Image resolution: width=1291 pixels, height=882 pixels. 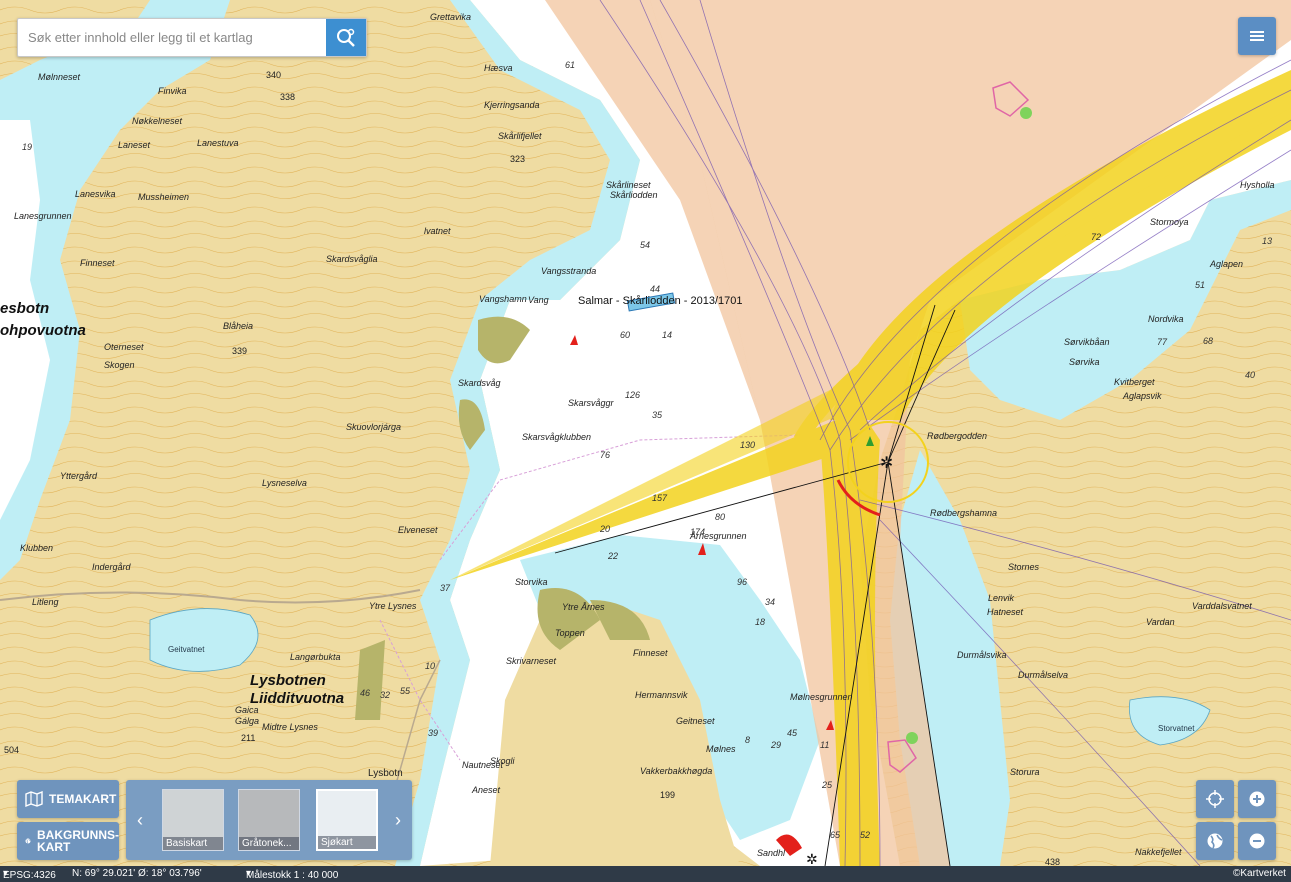 What do you see at coordinates (1134, 382) in the screenshot?
I see `place-label: Kvitberget` at bounding box center [1134, 382].